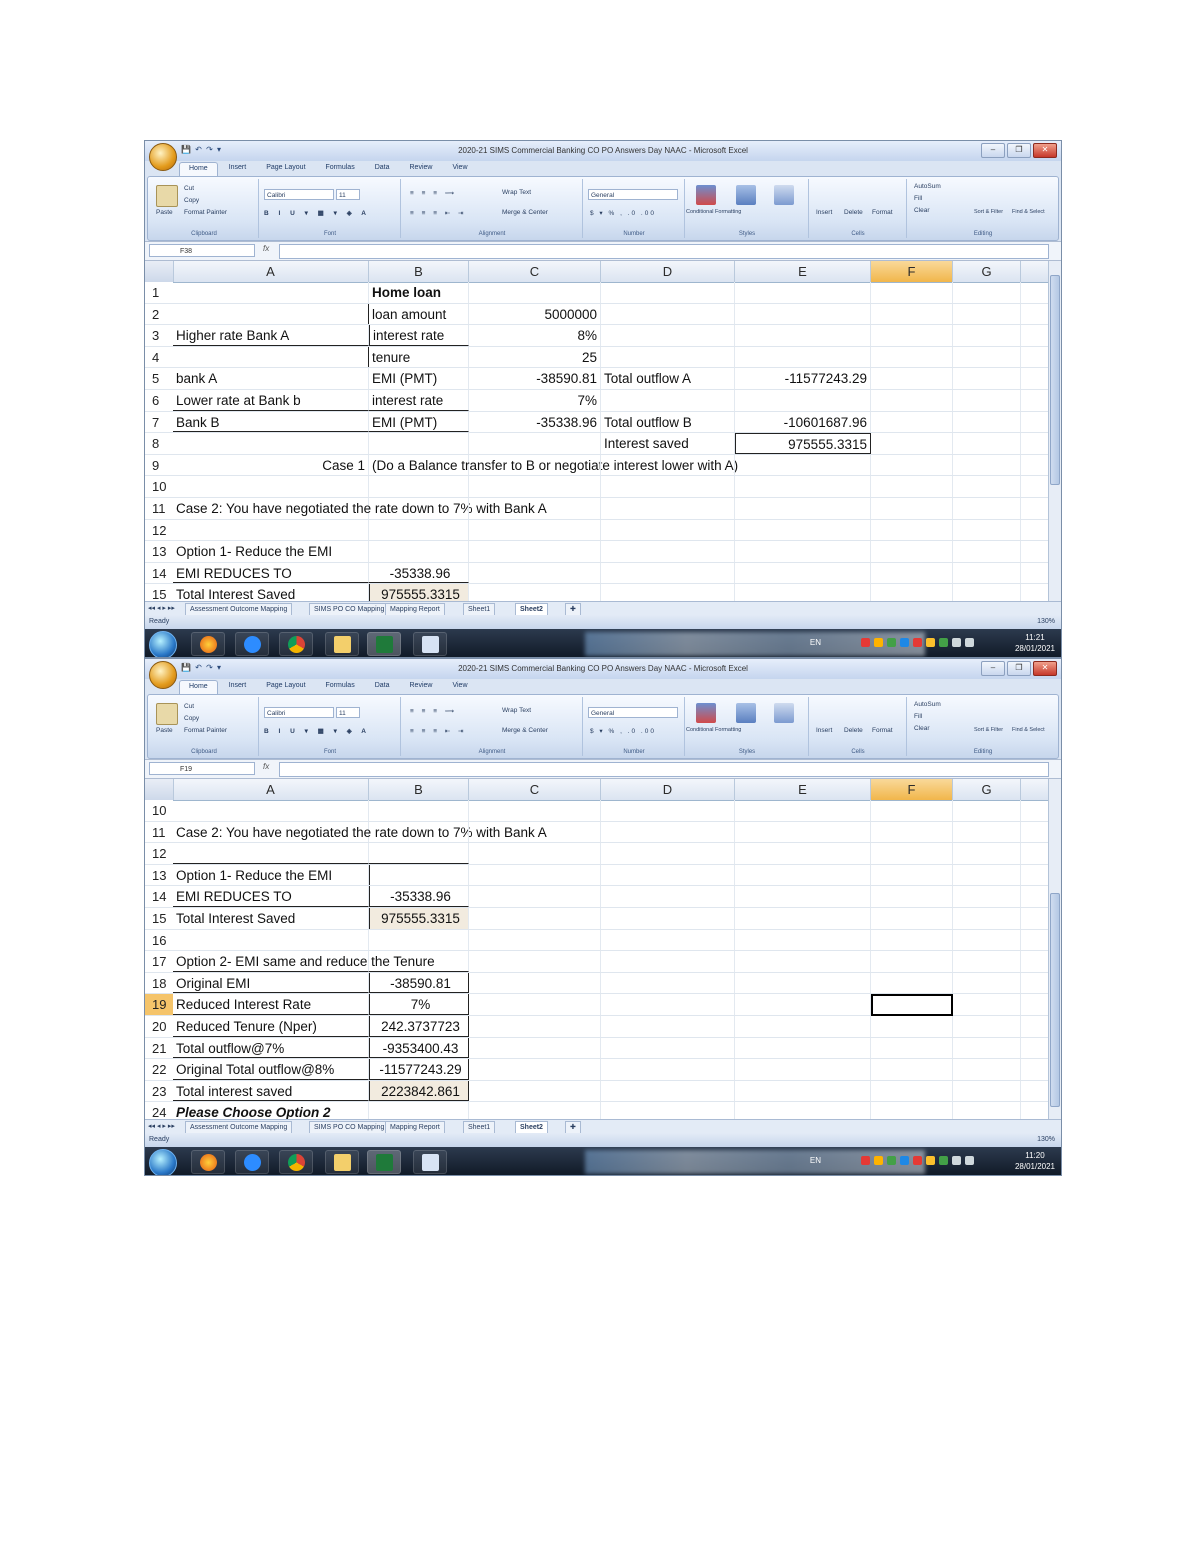 This screenshot has width=1200, height=1553. What do you see at coordinates (317, 213) in the screenshot?
I see `font-style-buttons: B I U ▾ ▦ ▾ ◈ A` at bounding box center [317, 213].